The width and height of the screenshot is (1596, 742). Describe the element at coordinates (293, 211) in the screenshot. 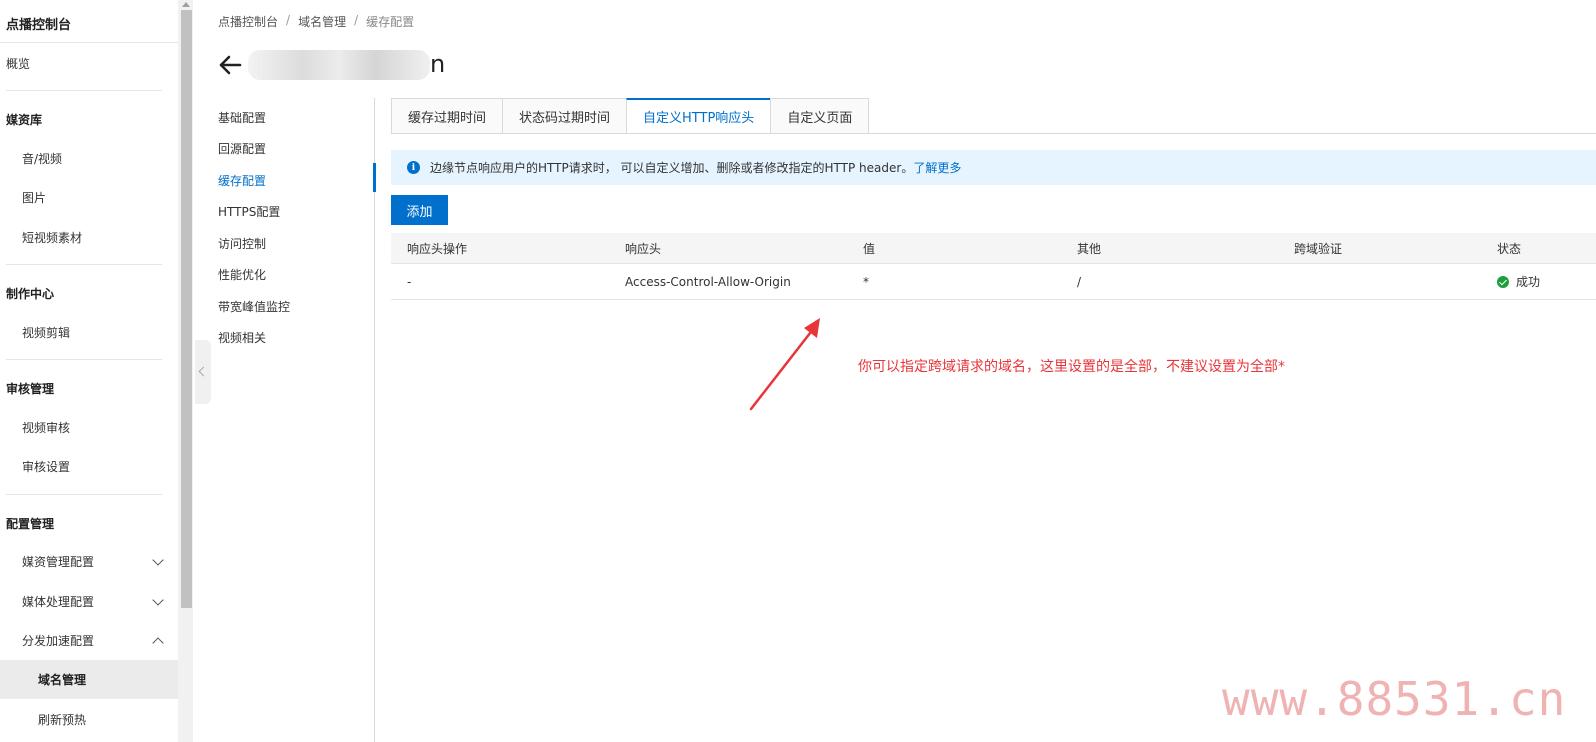

I see `subnav-item-https: HTTPS配置` at that location.